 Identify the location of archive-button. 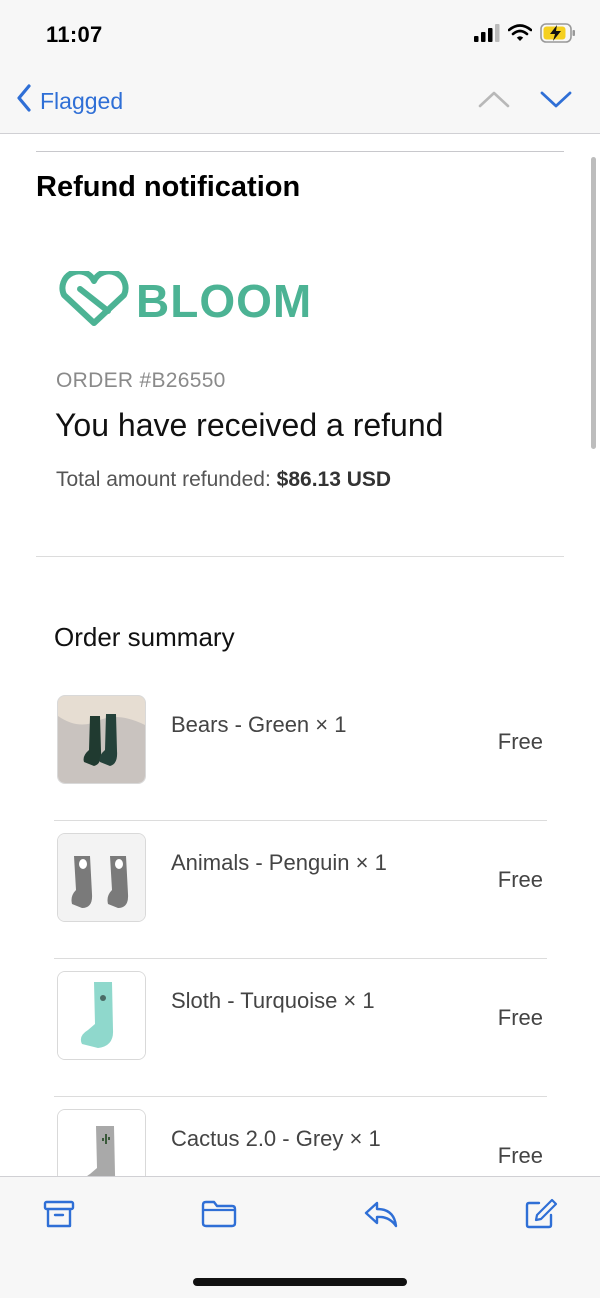
(59, 1216).